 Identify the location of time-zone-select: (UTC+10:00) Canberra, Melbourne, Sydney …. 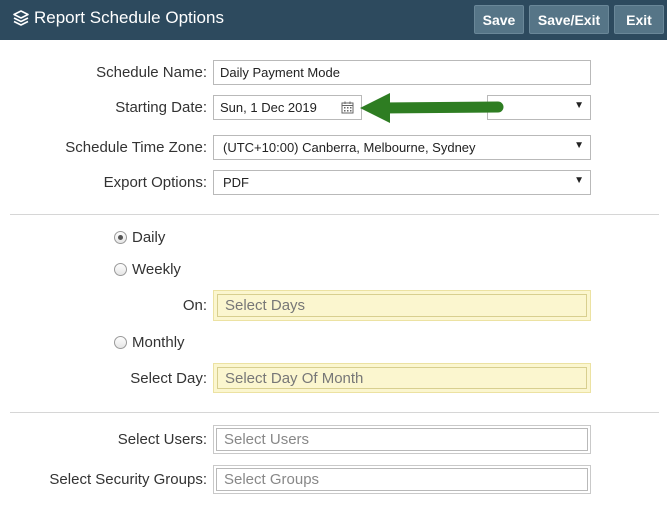
(402, 147).